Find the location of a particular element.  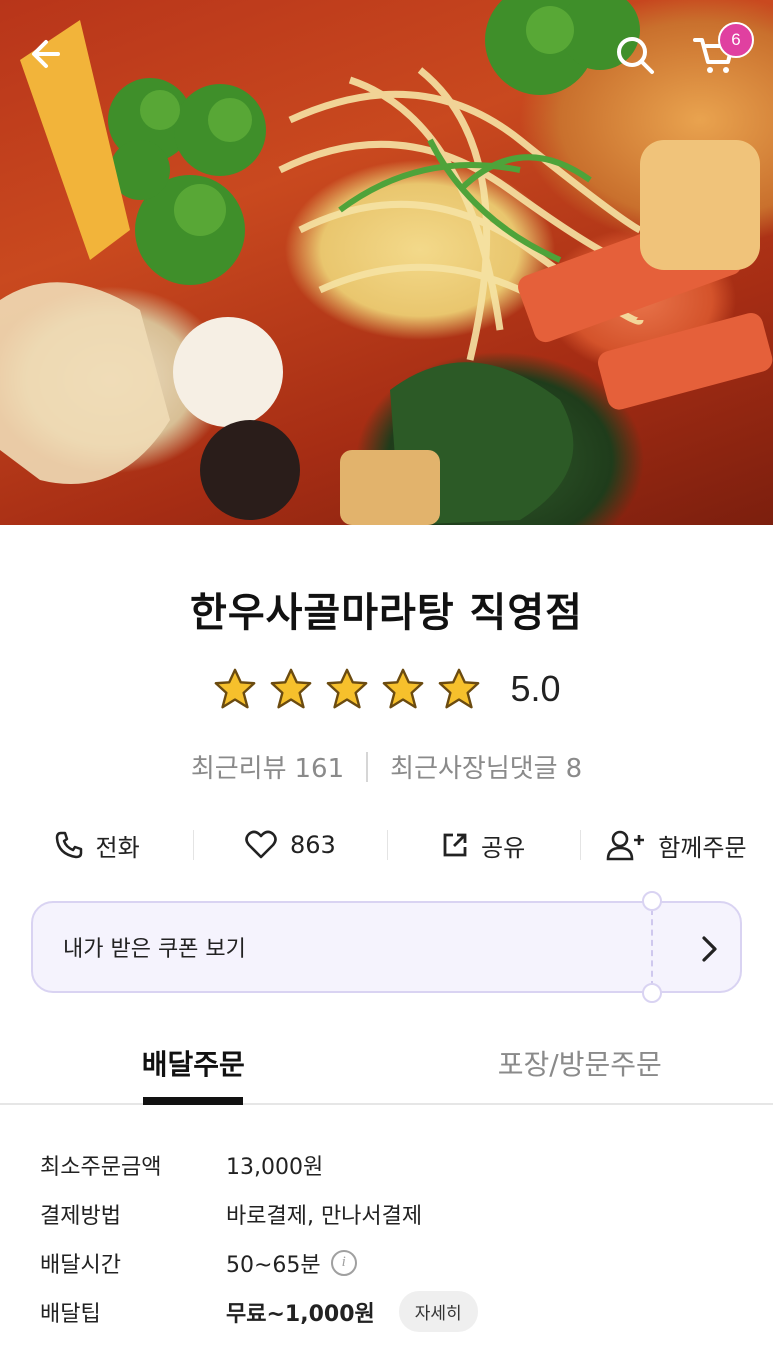

delivery-time-group: 50~65분 i is located at coordinates (291, 1263).